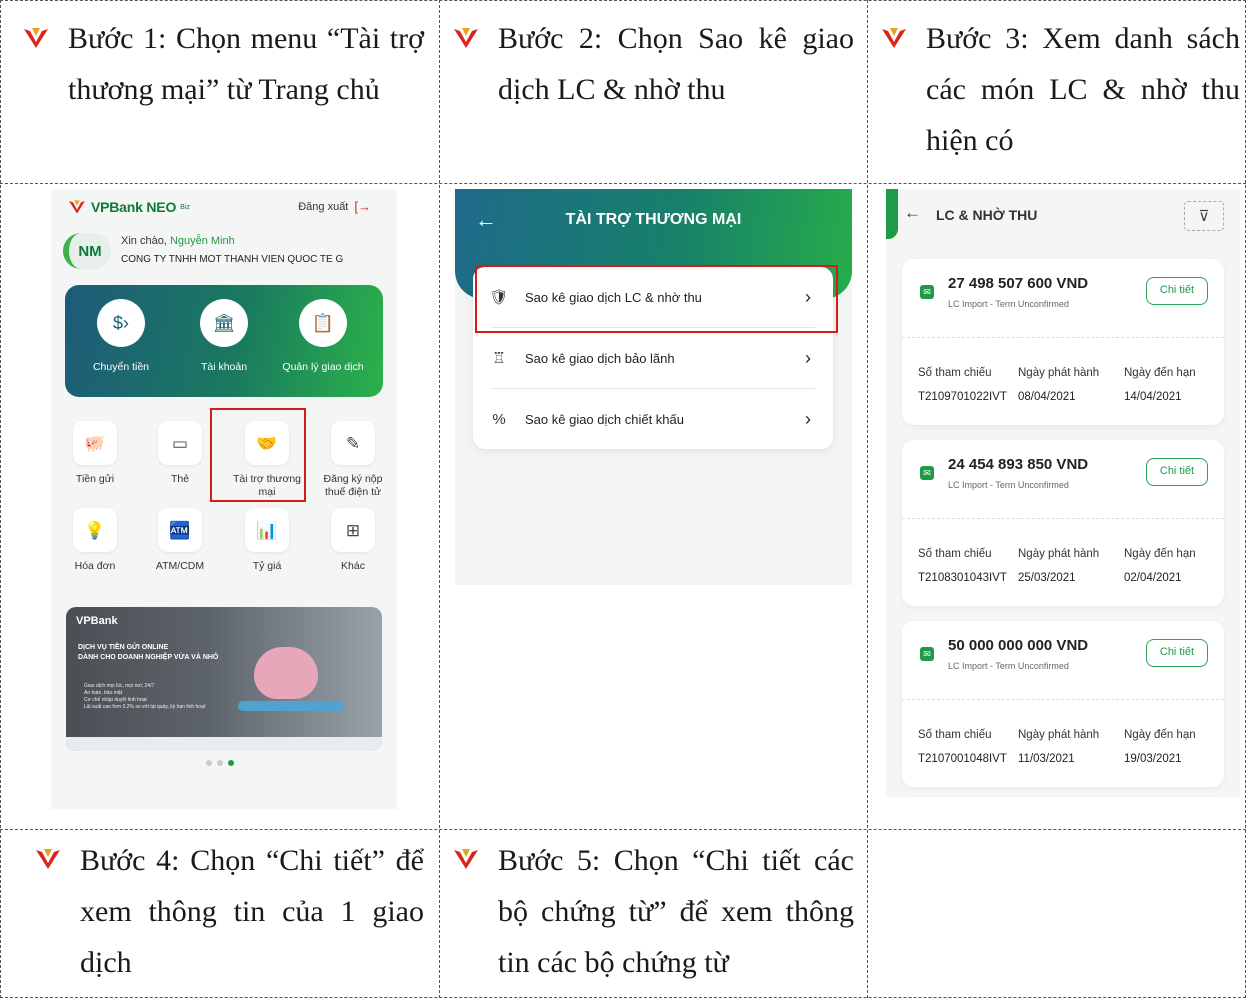 Image resolution: width=1246 pixels, height=998 pixels. Describe the element at coordinates (604, 419) in the screenshot. I see `menu-item-label: Sao kê giao dịch chiết khấu` at that location.